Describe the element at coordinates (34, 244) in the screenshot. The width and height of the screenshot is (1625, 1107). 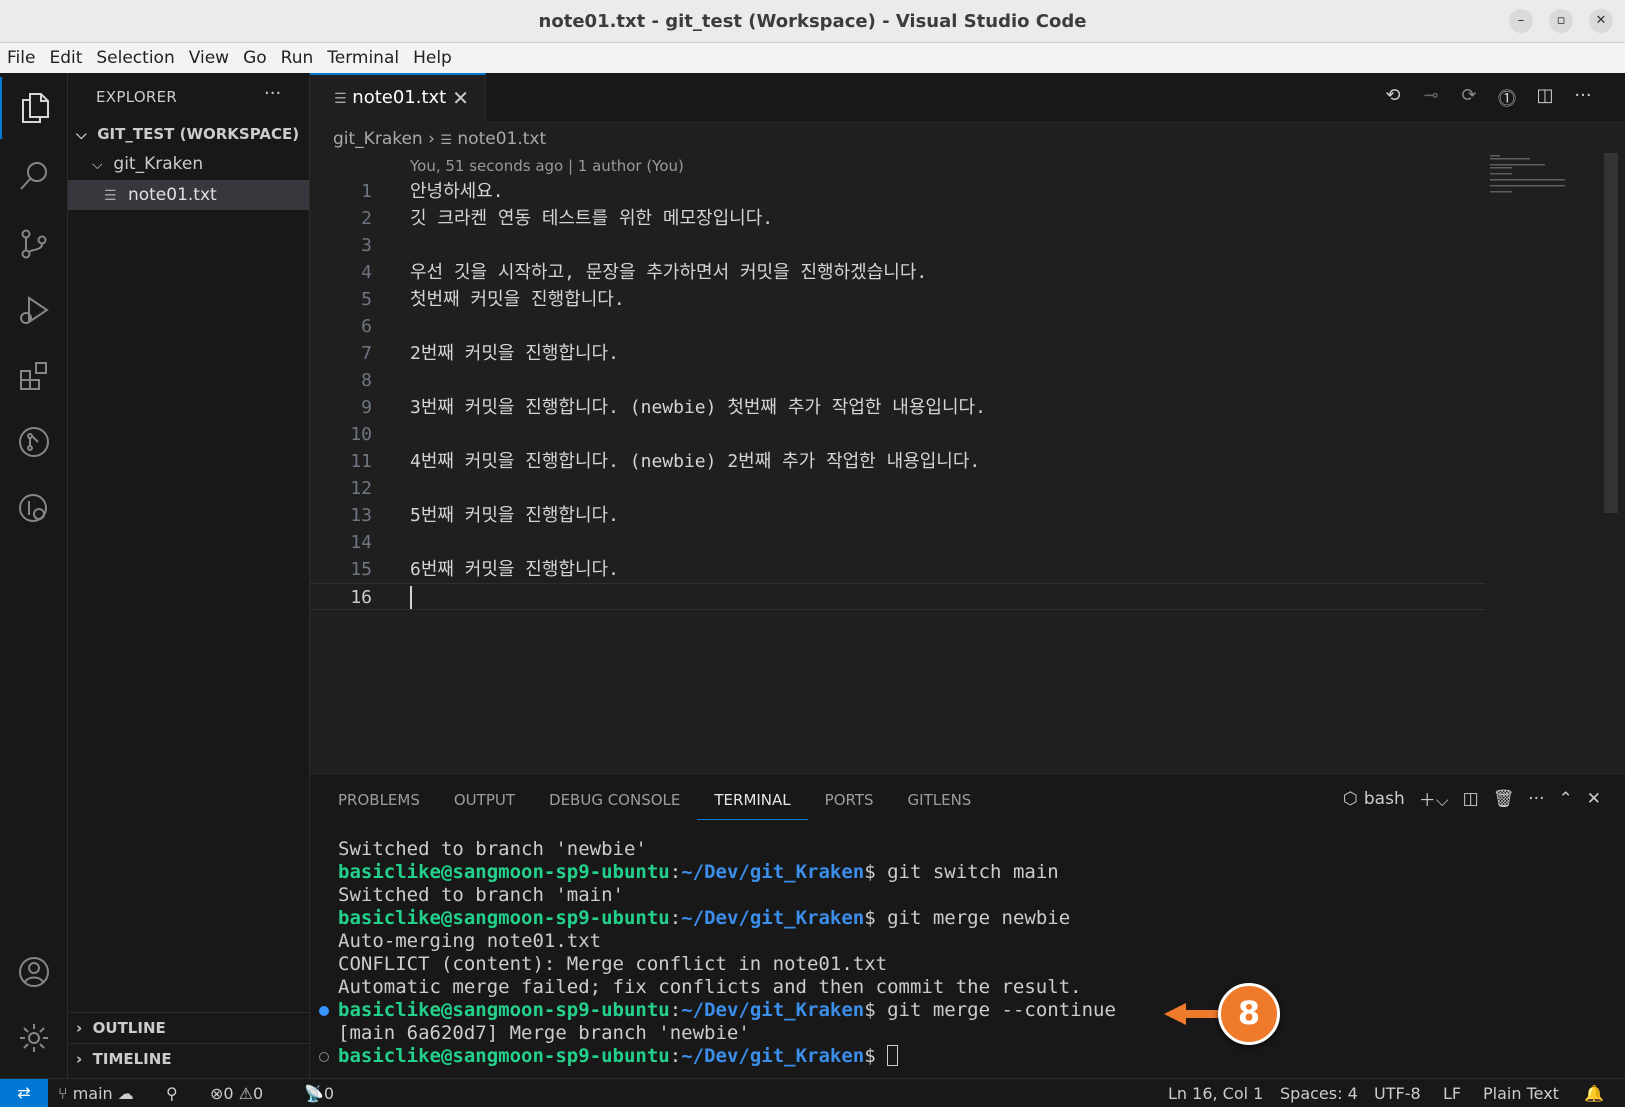
I see `source-control-icon` at that location.